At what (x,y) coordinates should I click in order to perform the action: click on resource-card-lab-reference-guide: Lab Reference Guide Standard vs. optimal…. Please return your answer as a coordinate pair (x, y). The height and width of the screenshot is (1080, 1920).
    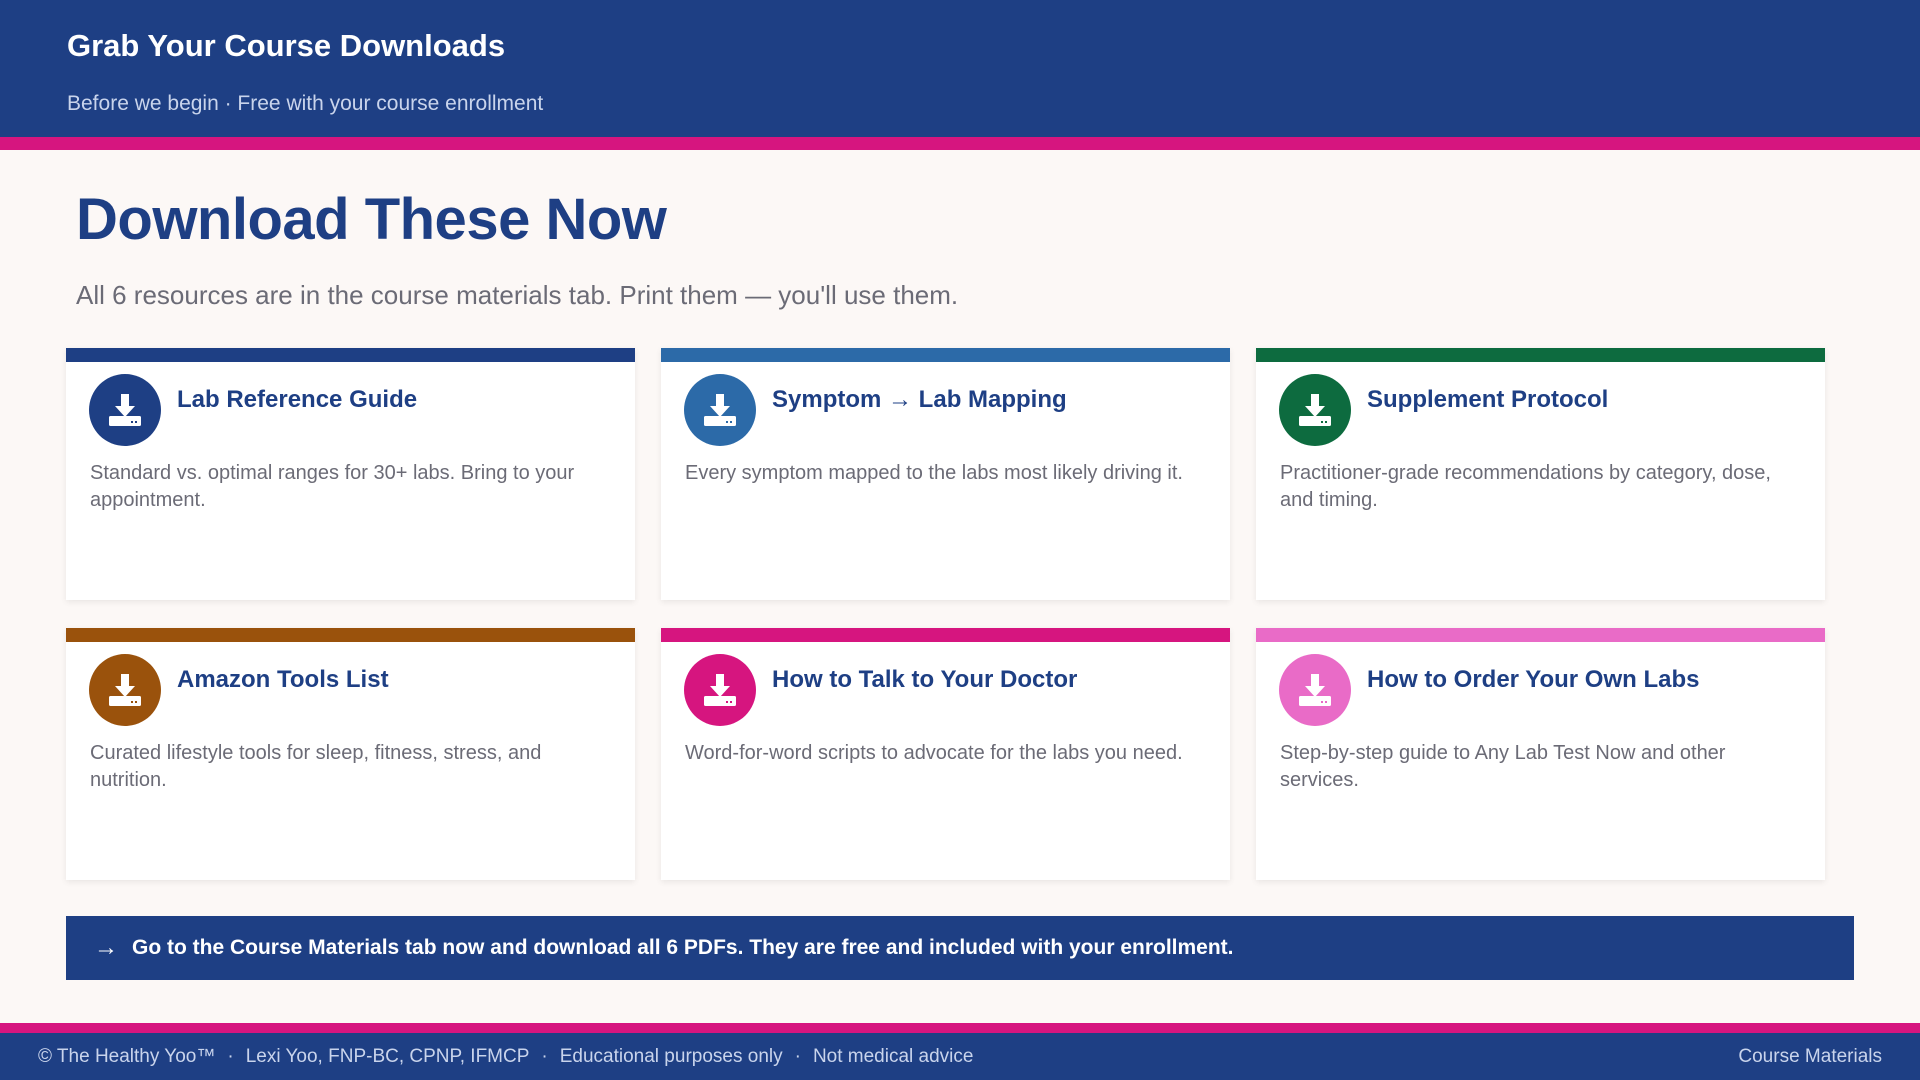
    Looking at the image, I should click on (350, 474).